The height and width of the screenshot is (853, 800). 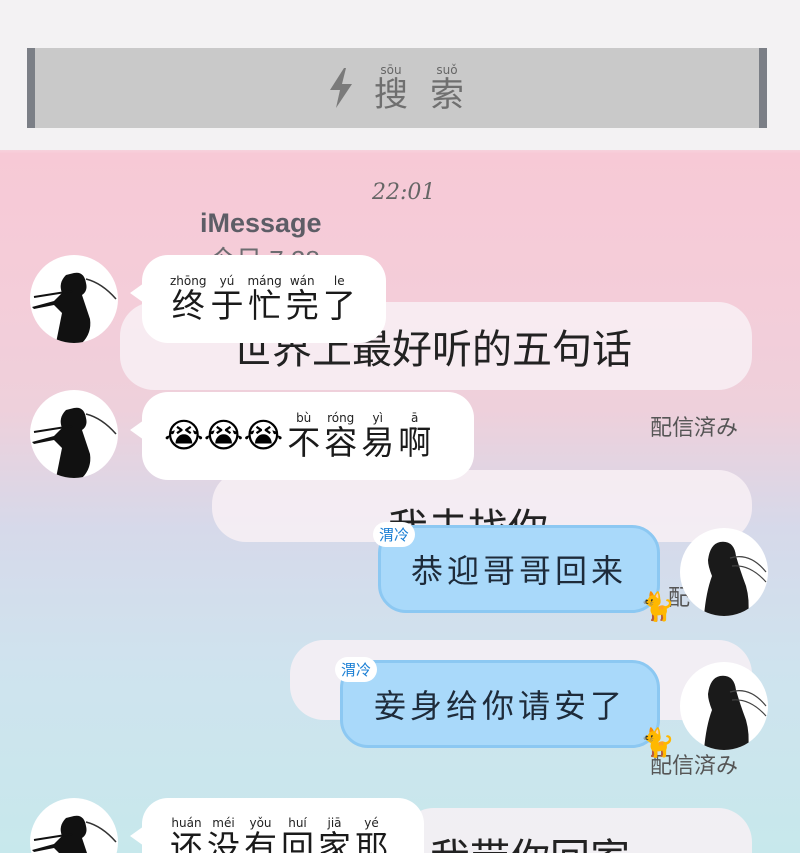 What do you see at coordinates (334, 834) in the screenshot?
I see `message-char: jiā 家` at bounding box center [334, 834].